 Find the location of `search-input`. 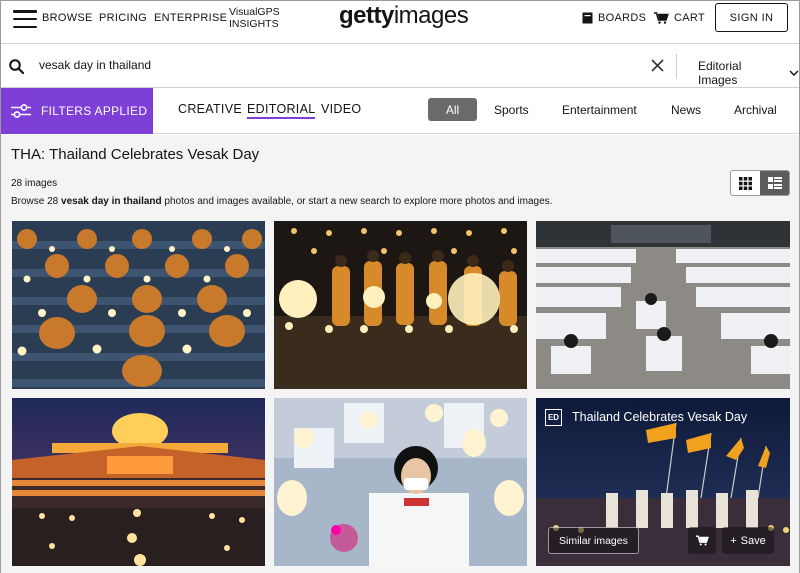

search-input is located at coordinates (329, 65).